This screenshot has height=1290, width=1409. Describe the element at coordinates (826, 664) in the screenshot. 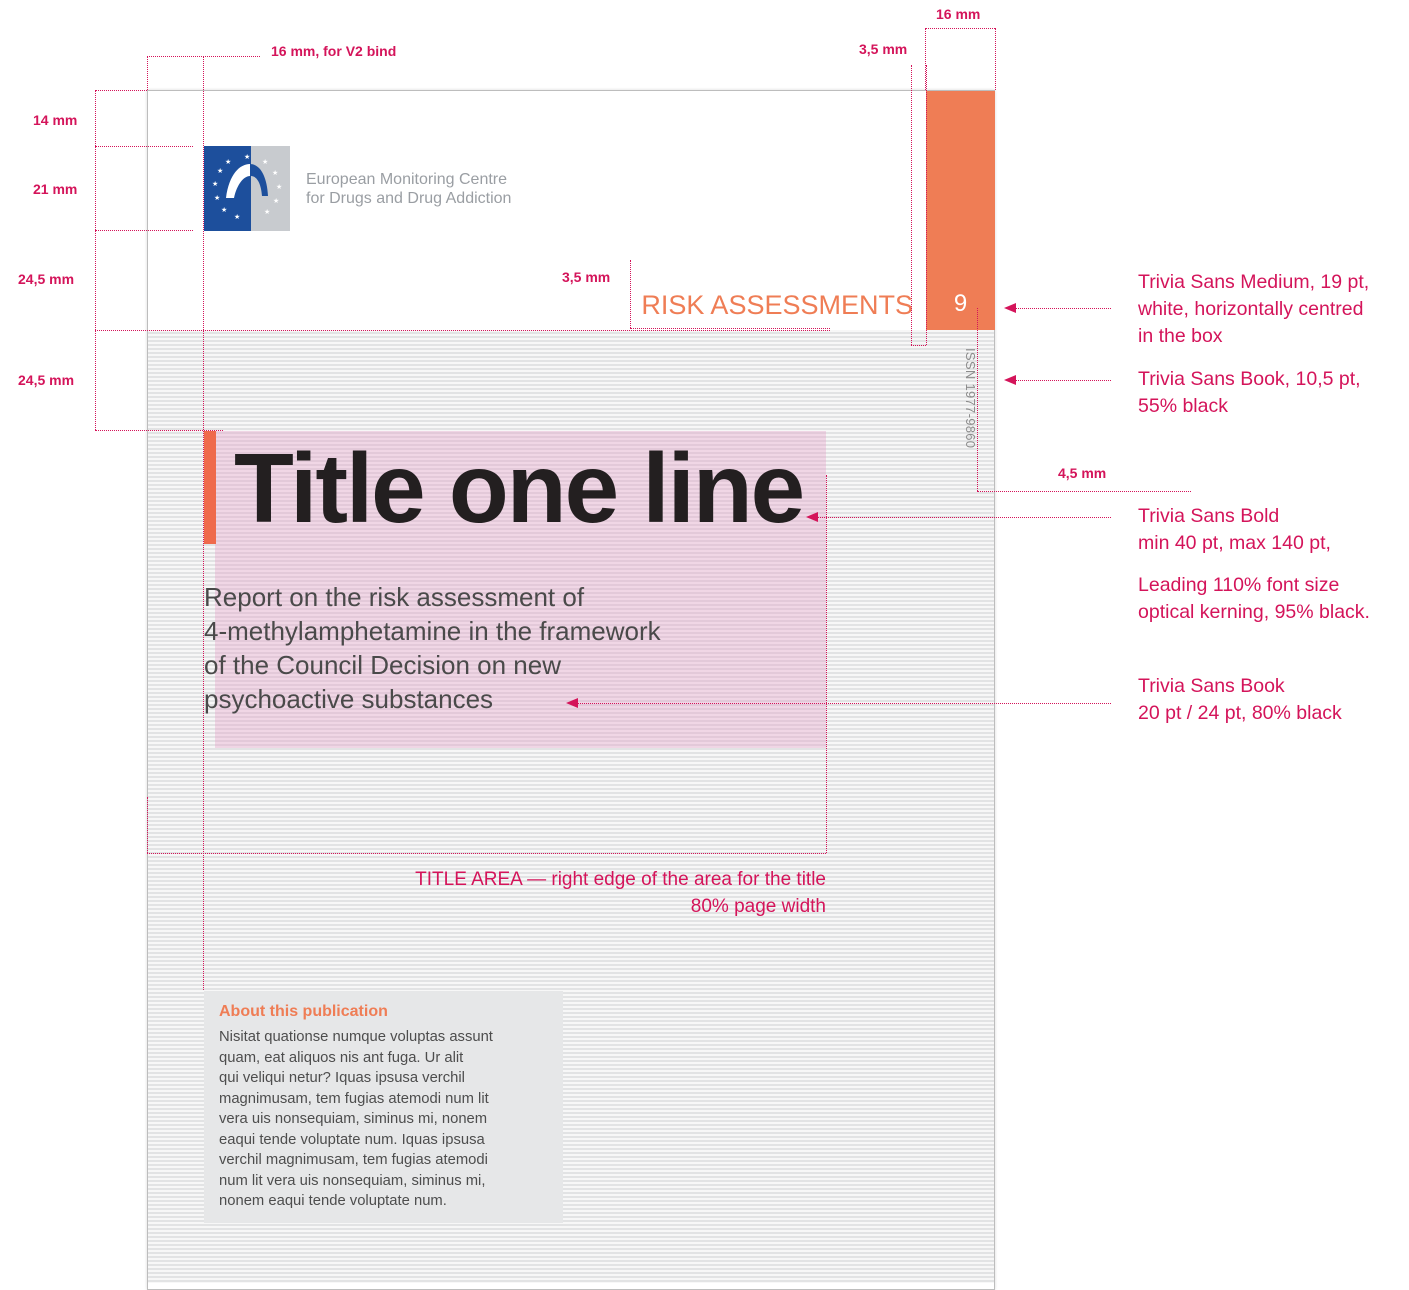

I see `title-area-edge` at that location.